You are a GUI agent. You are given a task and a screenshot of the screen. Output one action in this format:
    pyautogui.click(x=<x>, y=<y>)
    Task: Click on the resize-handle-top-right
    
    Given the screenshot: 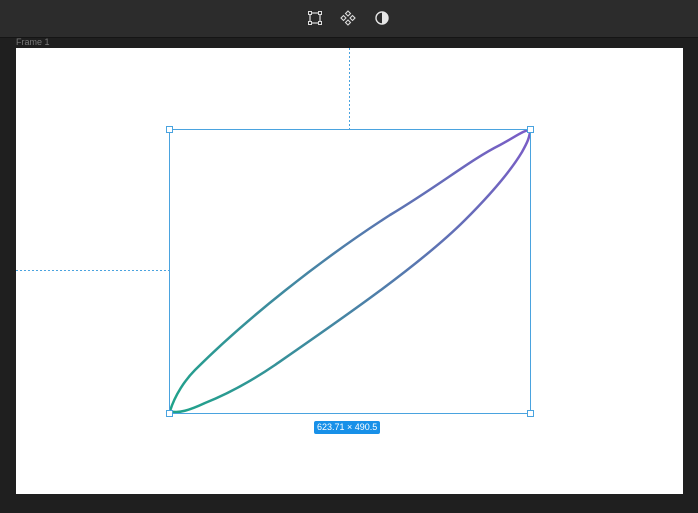 What is the action you would take?
    pyautogui.click(x=530, y=129)
    